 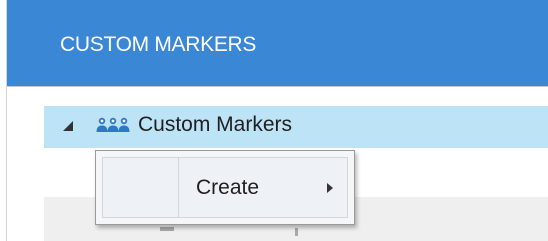 What do you see at coordinates (330, 187) in the screenshot?
I see `chevron-right-icon` at bounding box center [330, 187].